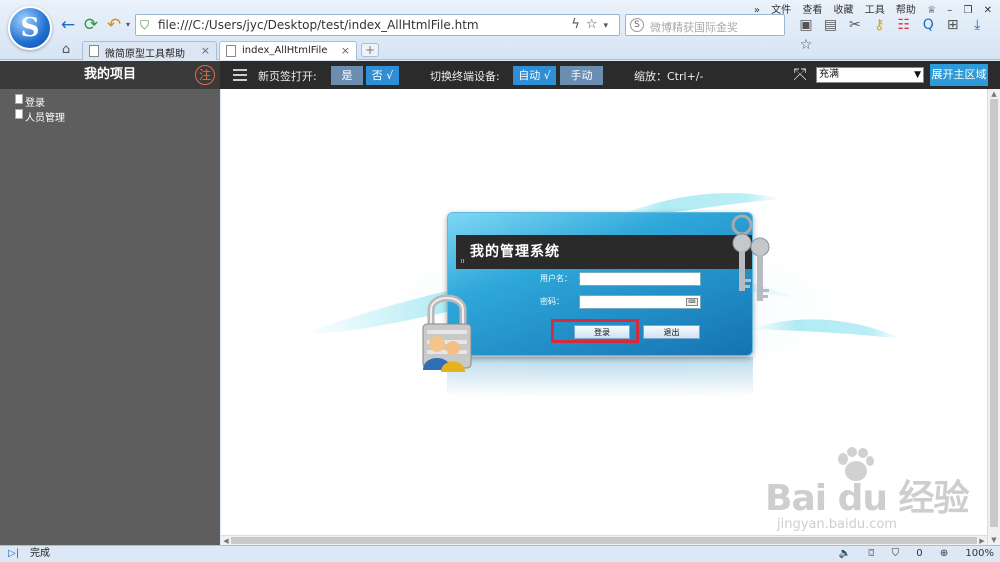  I want to click on status-right: 🔈 ⌼ ⛉ 0 ⊕ 100%, so click(909, 554).